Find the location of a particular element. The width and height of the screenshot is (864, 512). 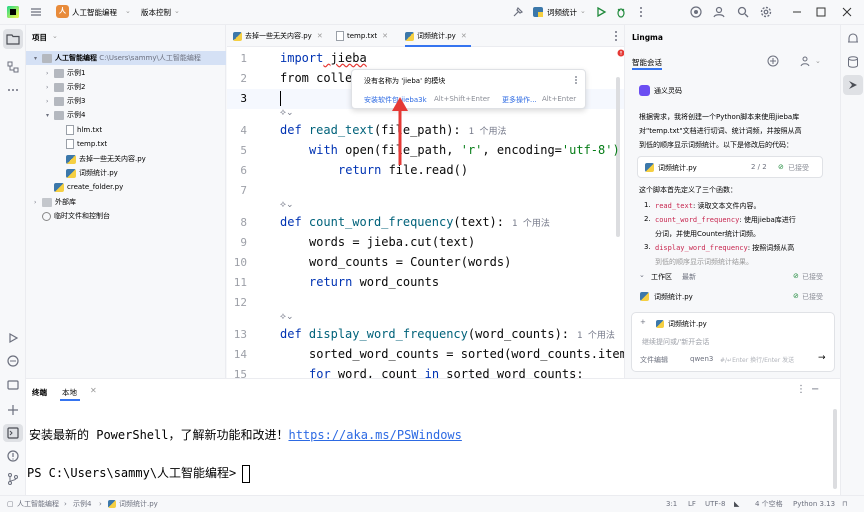

maximize-icon is located at coordinates (821, 12).